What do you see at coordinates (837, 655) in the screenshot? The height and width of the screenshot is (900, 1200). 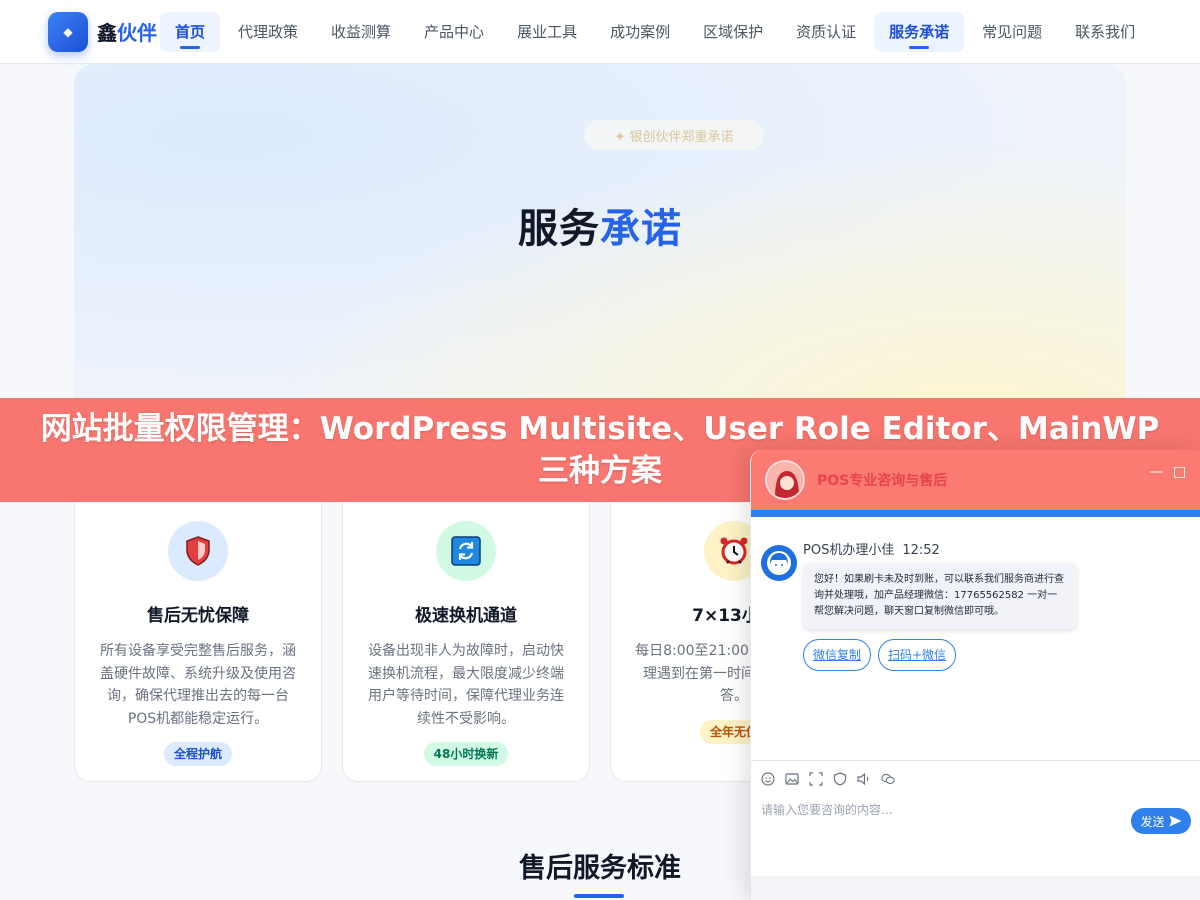 I see `copy-wechat-button: 微信复制` at bounding box center [837, 655].